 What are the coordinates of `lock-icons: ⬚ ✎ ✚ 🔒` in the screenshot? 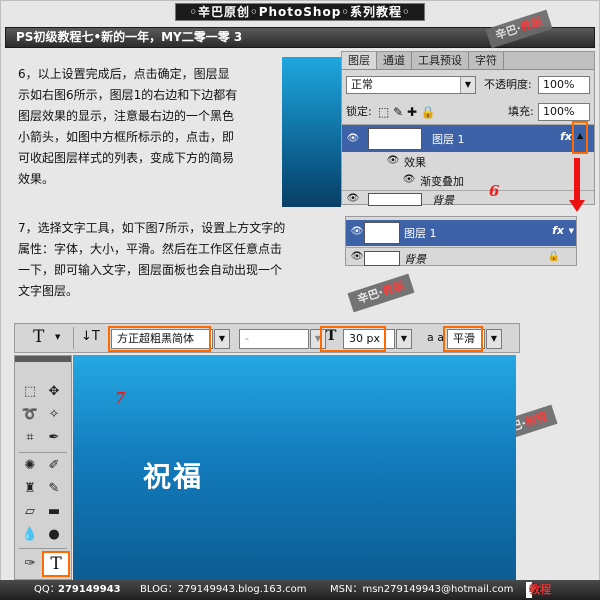 It's located at (407, 112).